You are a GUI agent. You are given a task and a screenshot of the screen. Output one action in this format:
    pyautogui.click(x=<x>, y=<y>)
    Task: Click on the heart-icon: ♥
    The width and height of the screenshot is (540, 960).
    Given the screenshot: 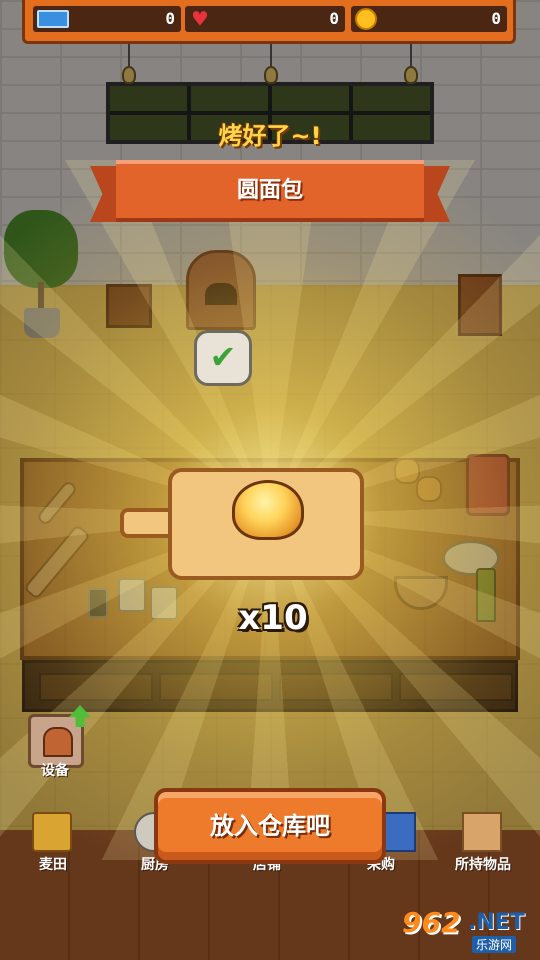 What is the action you would take?
    pyautogui.click(x=200, y=19)
    